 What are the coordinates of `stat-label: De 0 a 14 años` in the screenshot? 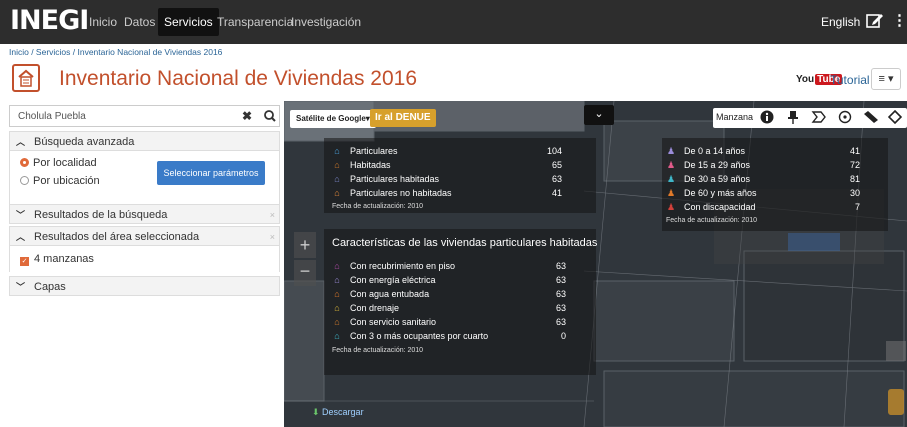 It's located at (715, 151).